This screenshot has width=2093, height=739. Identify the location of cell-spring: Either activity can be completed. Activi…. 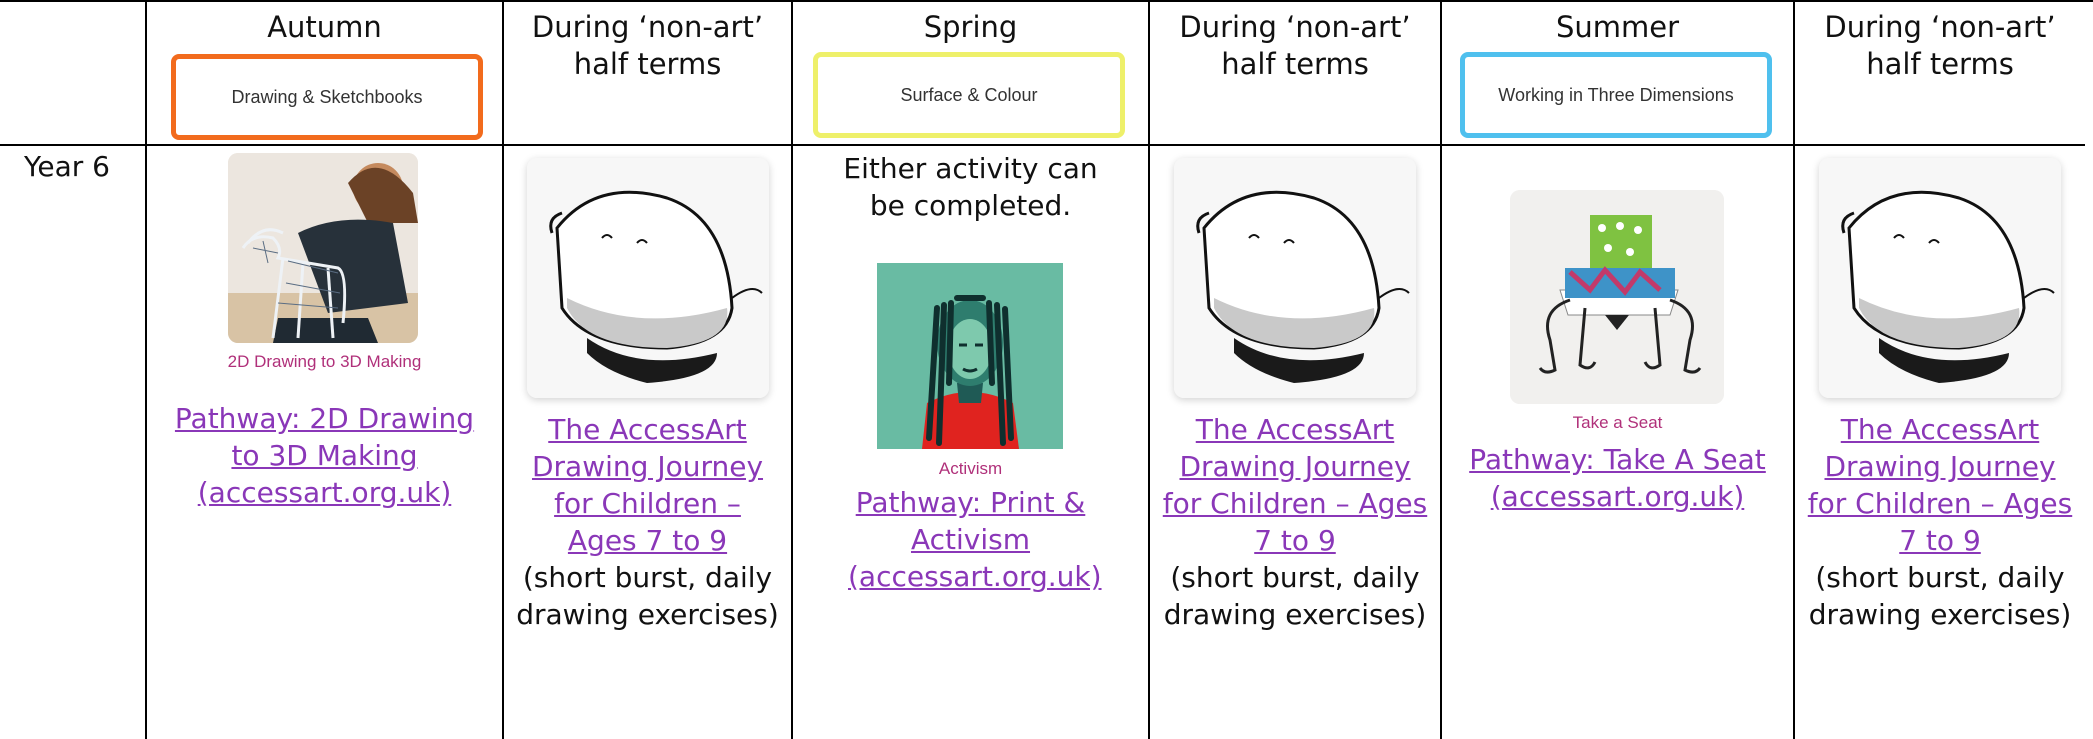
(970, 442).